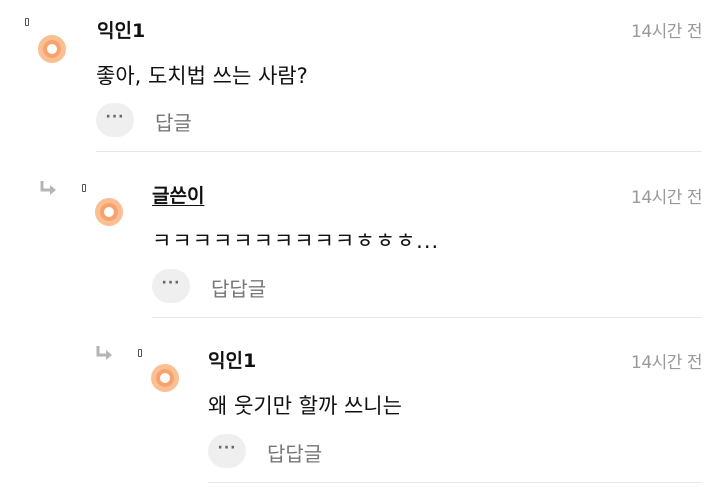 The image size is (720, 487). What do you see at coordinates (202, 76) in the screenshot?
I see `comment-body: 좋아, 도치법 쓰는 사람?` at bounding box center [202, 76].